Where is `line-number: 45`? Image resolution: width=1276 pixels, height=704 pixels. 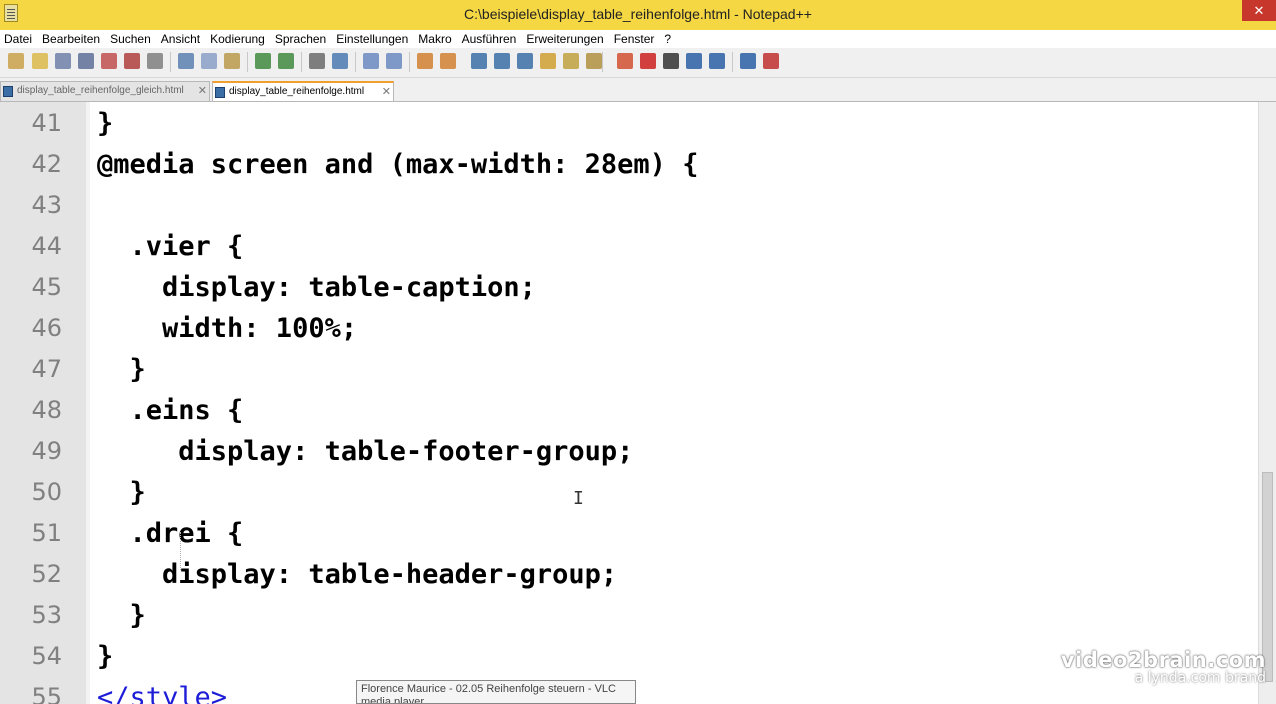
line-number: 45 is located at coordinates (46, 287).